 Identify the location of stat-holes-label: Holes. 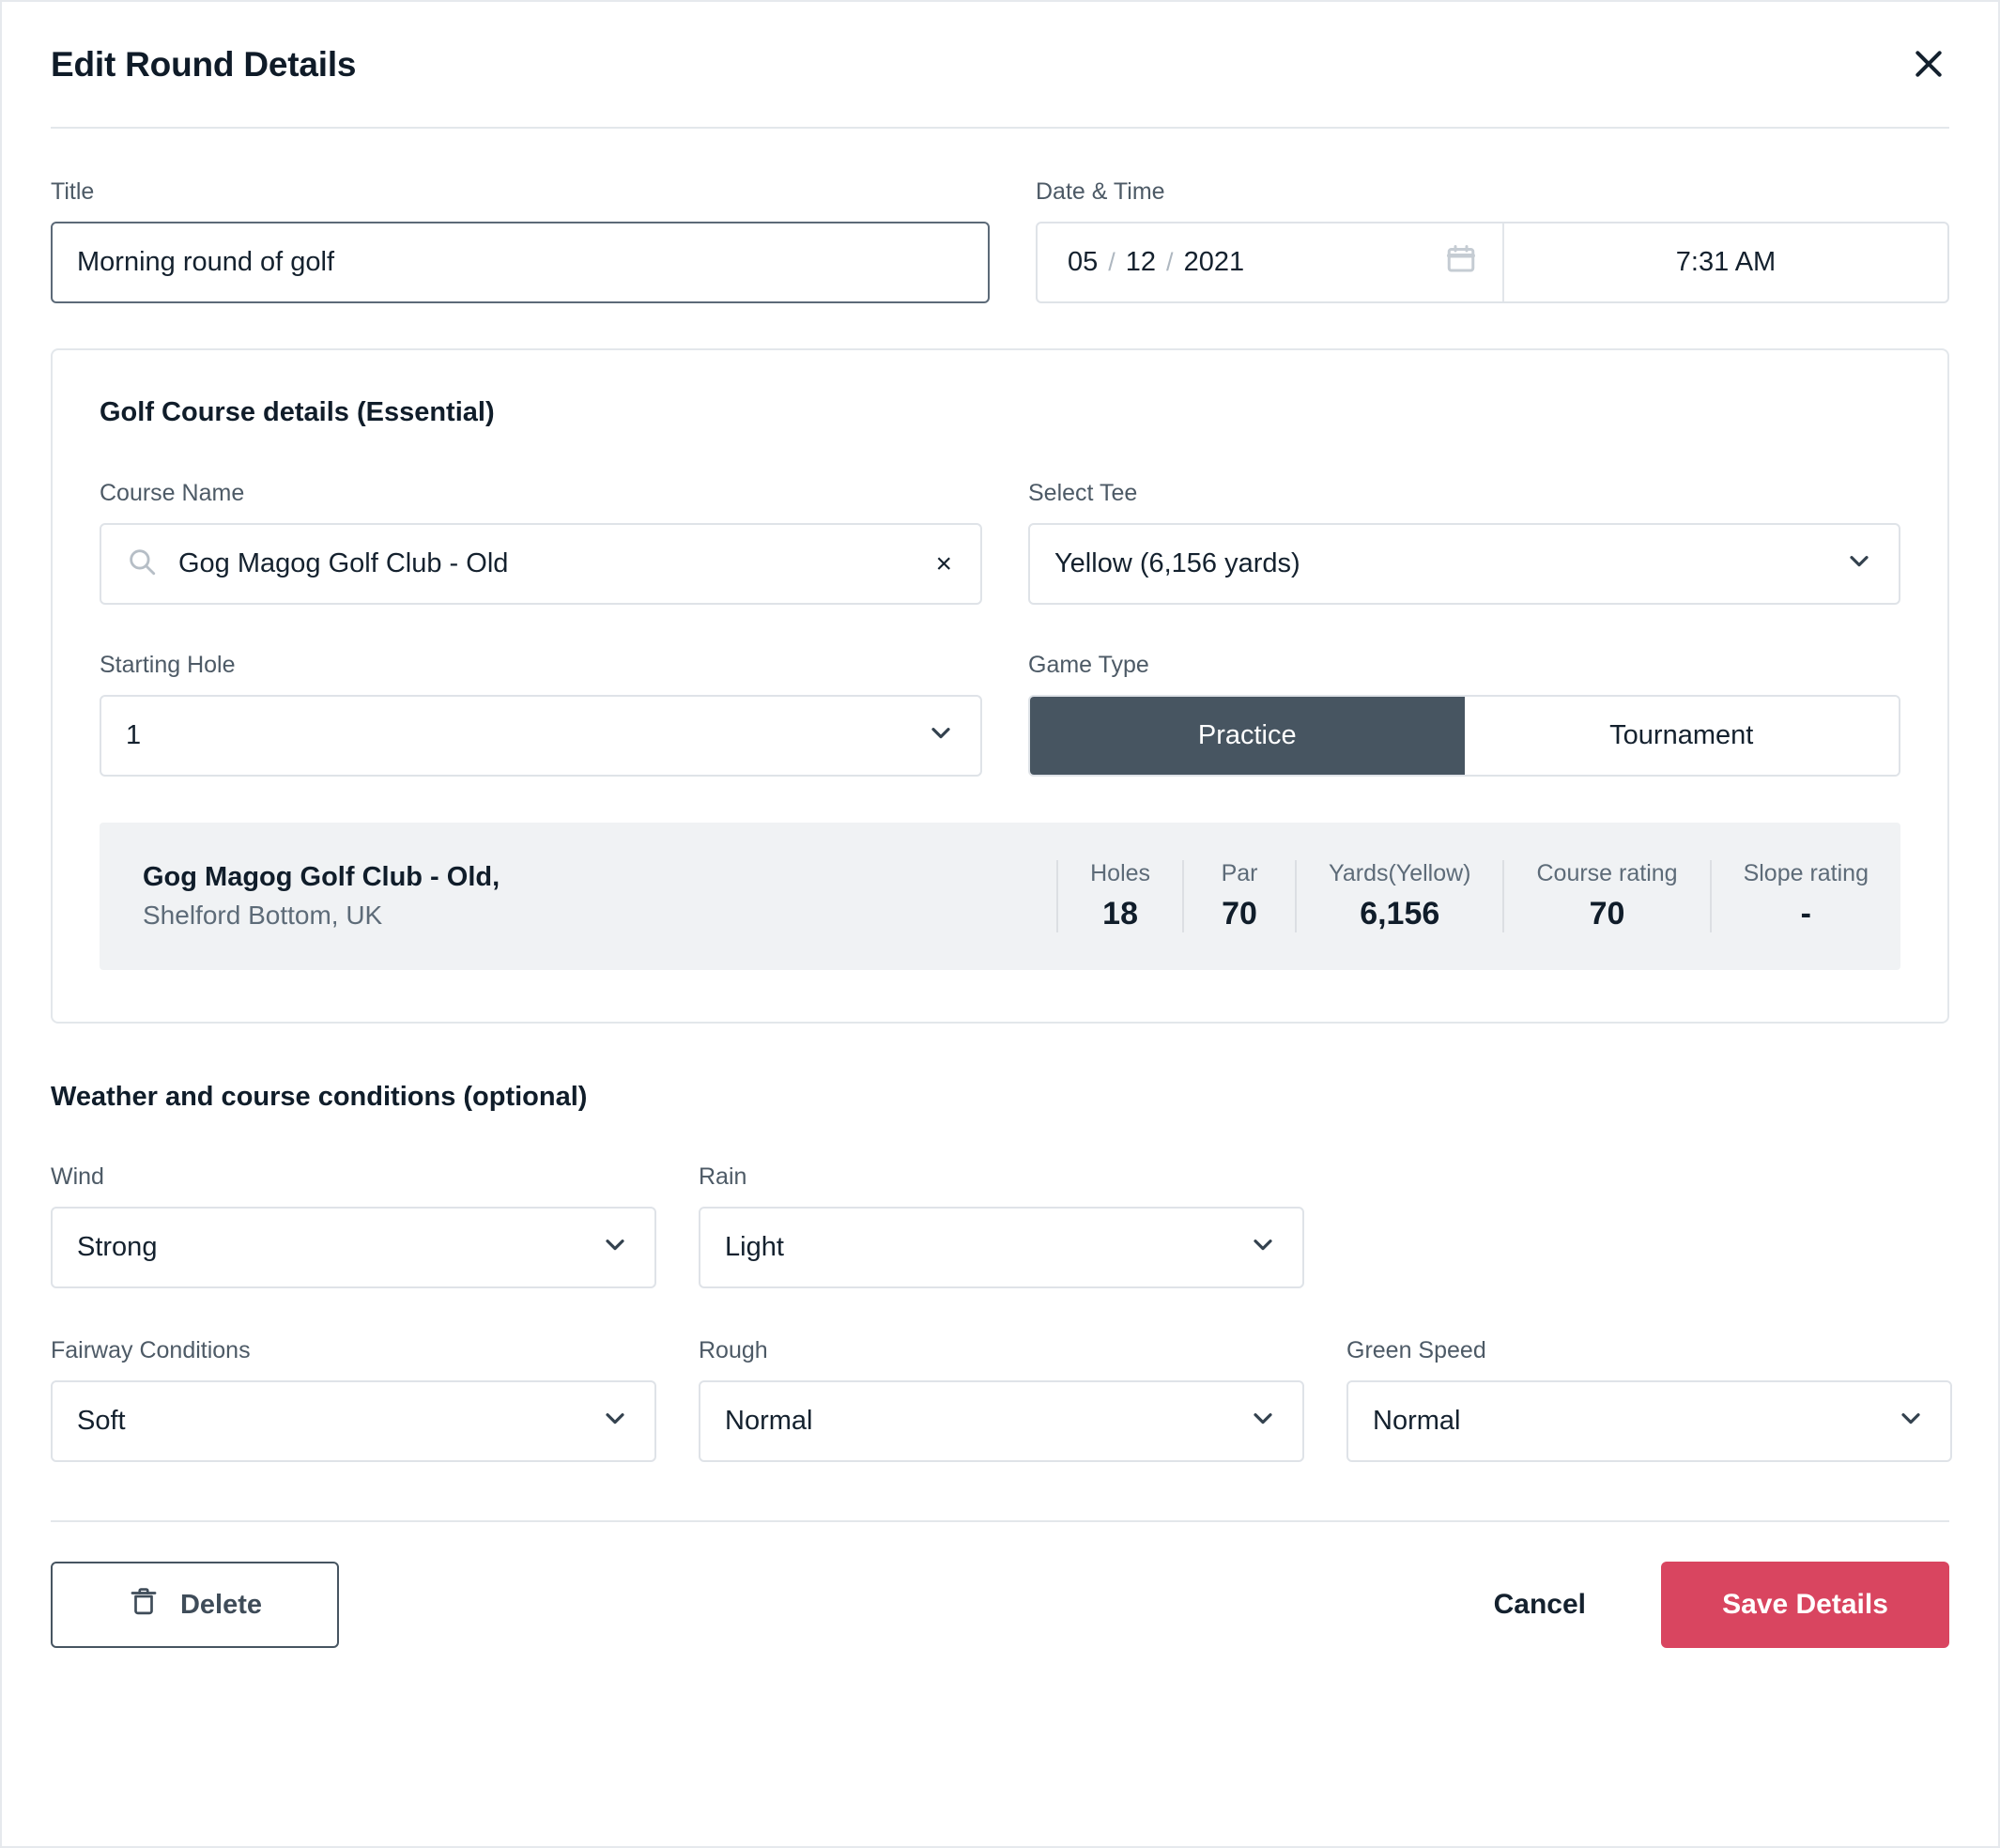
(1120, 873).